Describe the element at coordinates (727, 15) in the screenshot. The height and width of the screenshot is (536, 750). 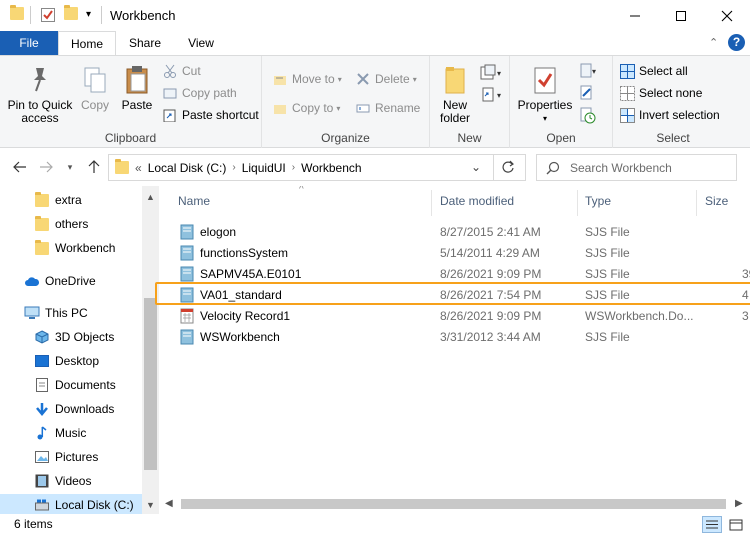
I see `close-button` at that location.